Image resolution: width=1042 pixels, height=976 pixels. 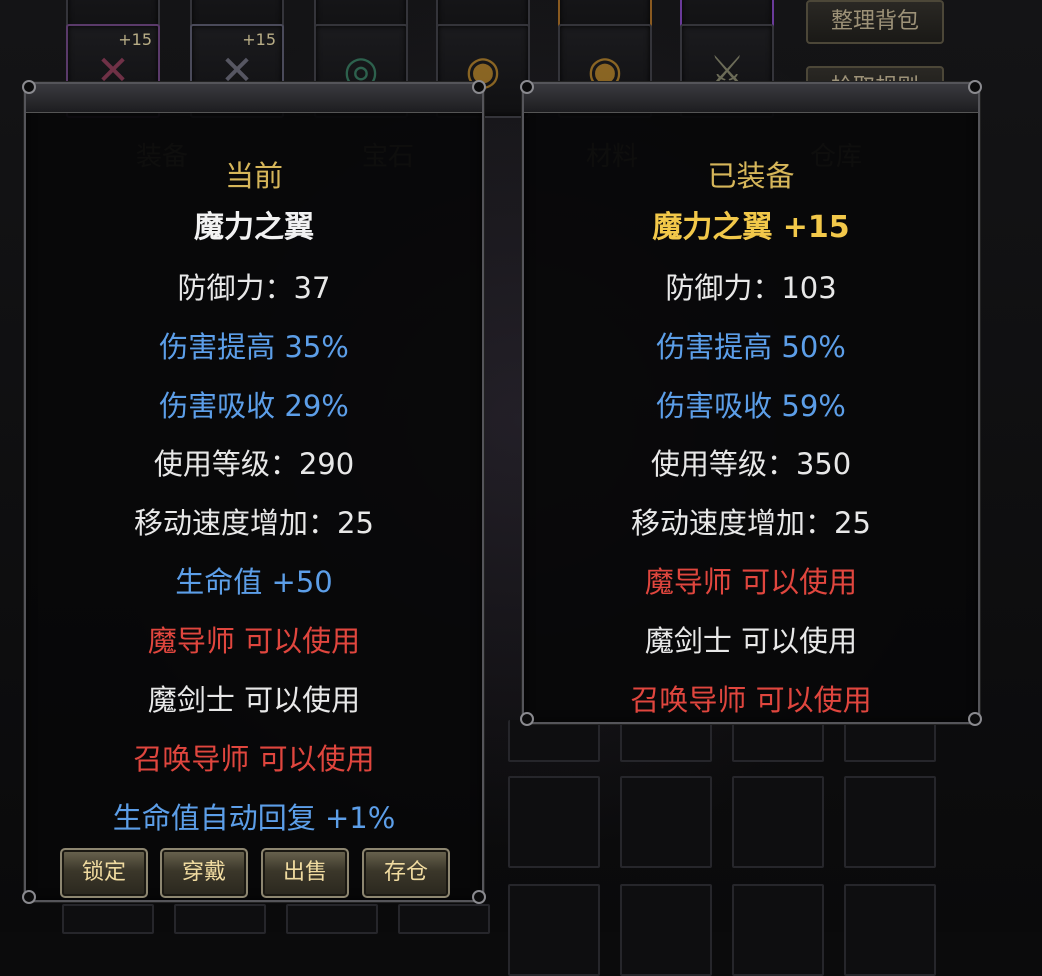 What do you see at coordinates (305, 873) in the screenshot?
I see `sell-button: 出售` at bounding box center [305, 873].